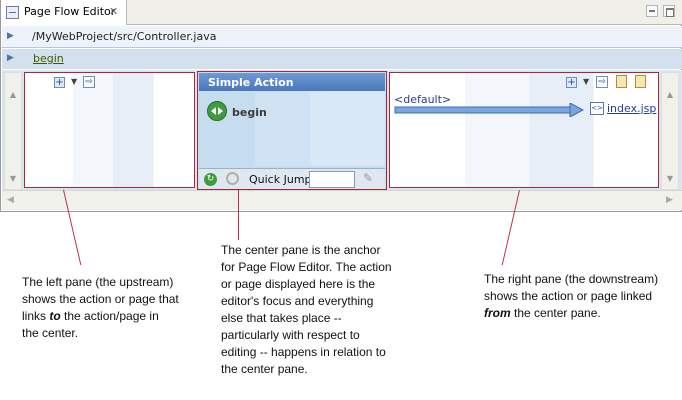 The width and height of the screenshot is (682, 400). I want to click on upstream-pane: + ▼ ⇨, so click(109, 130).